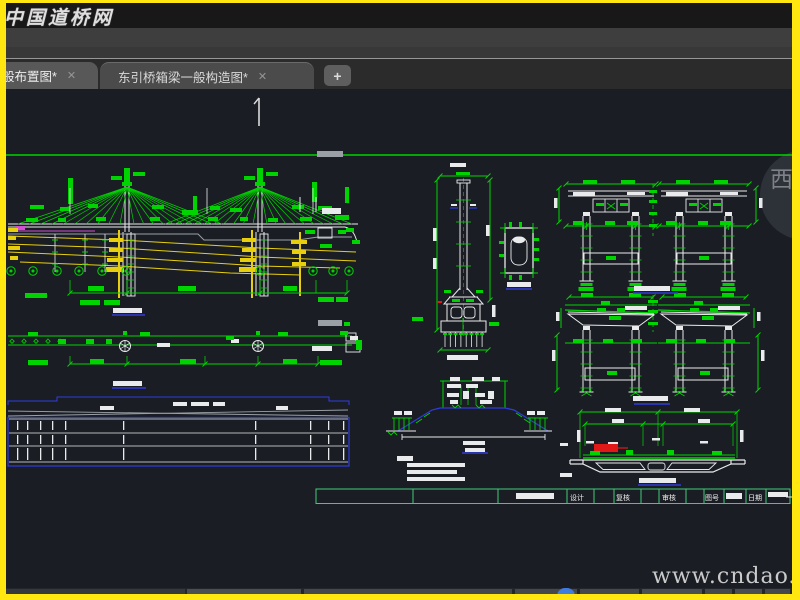 Image resolution: width=800 pixels, height=600 pixels. Describe the element at coordinates (653, 447) in the screenshot. I see `box-girder-cross-section` at that location.